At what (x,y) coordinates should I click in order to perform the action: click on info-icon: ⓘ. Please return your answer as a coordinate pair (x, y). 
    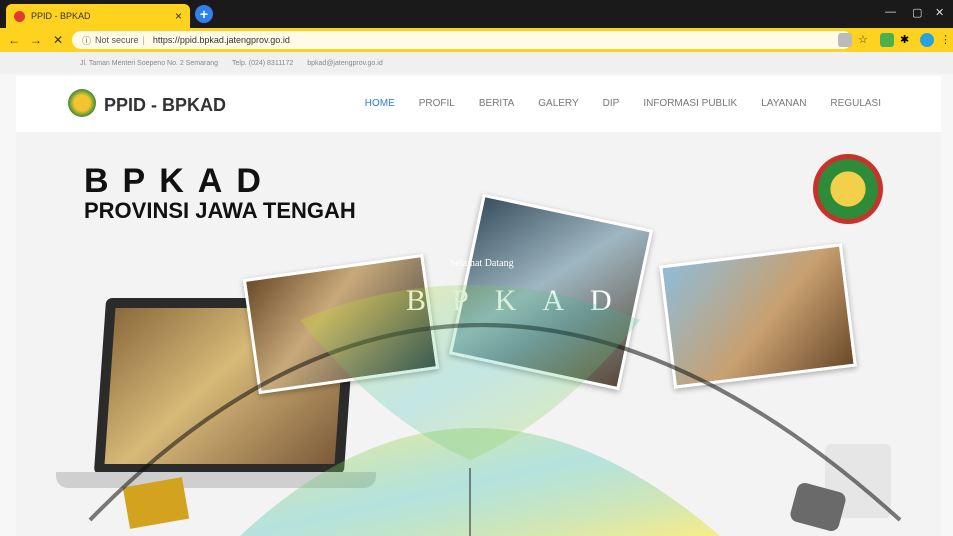
    Looking at the image, I should click on (86, 40).